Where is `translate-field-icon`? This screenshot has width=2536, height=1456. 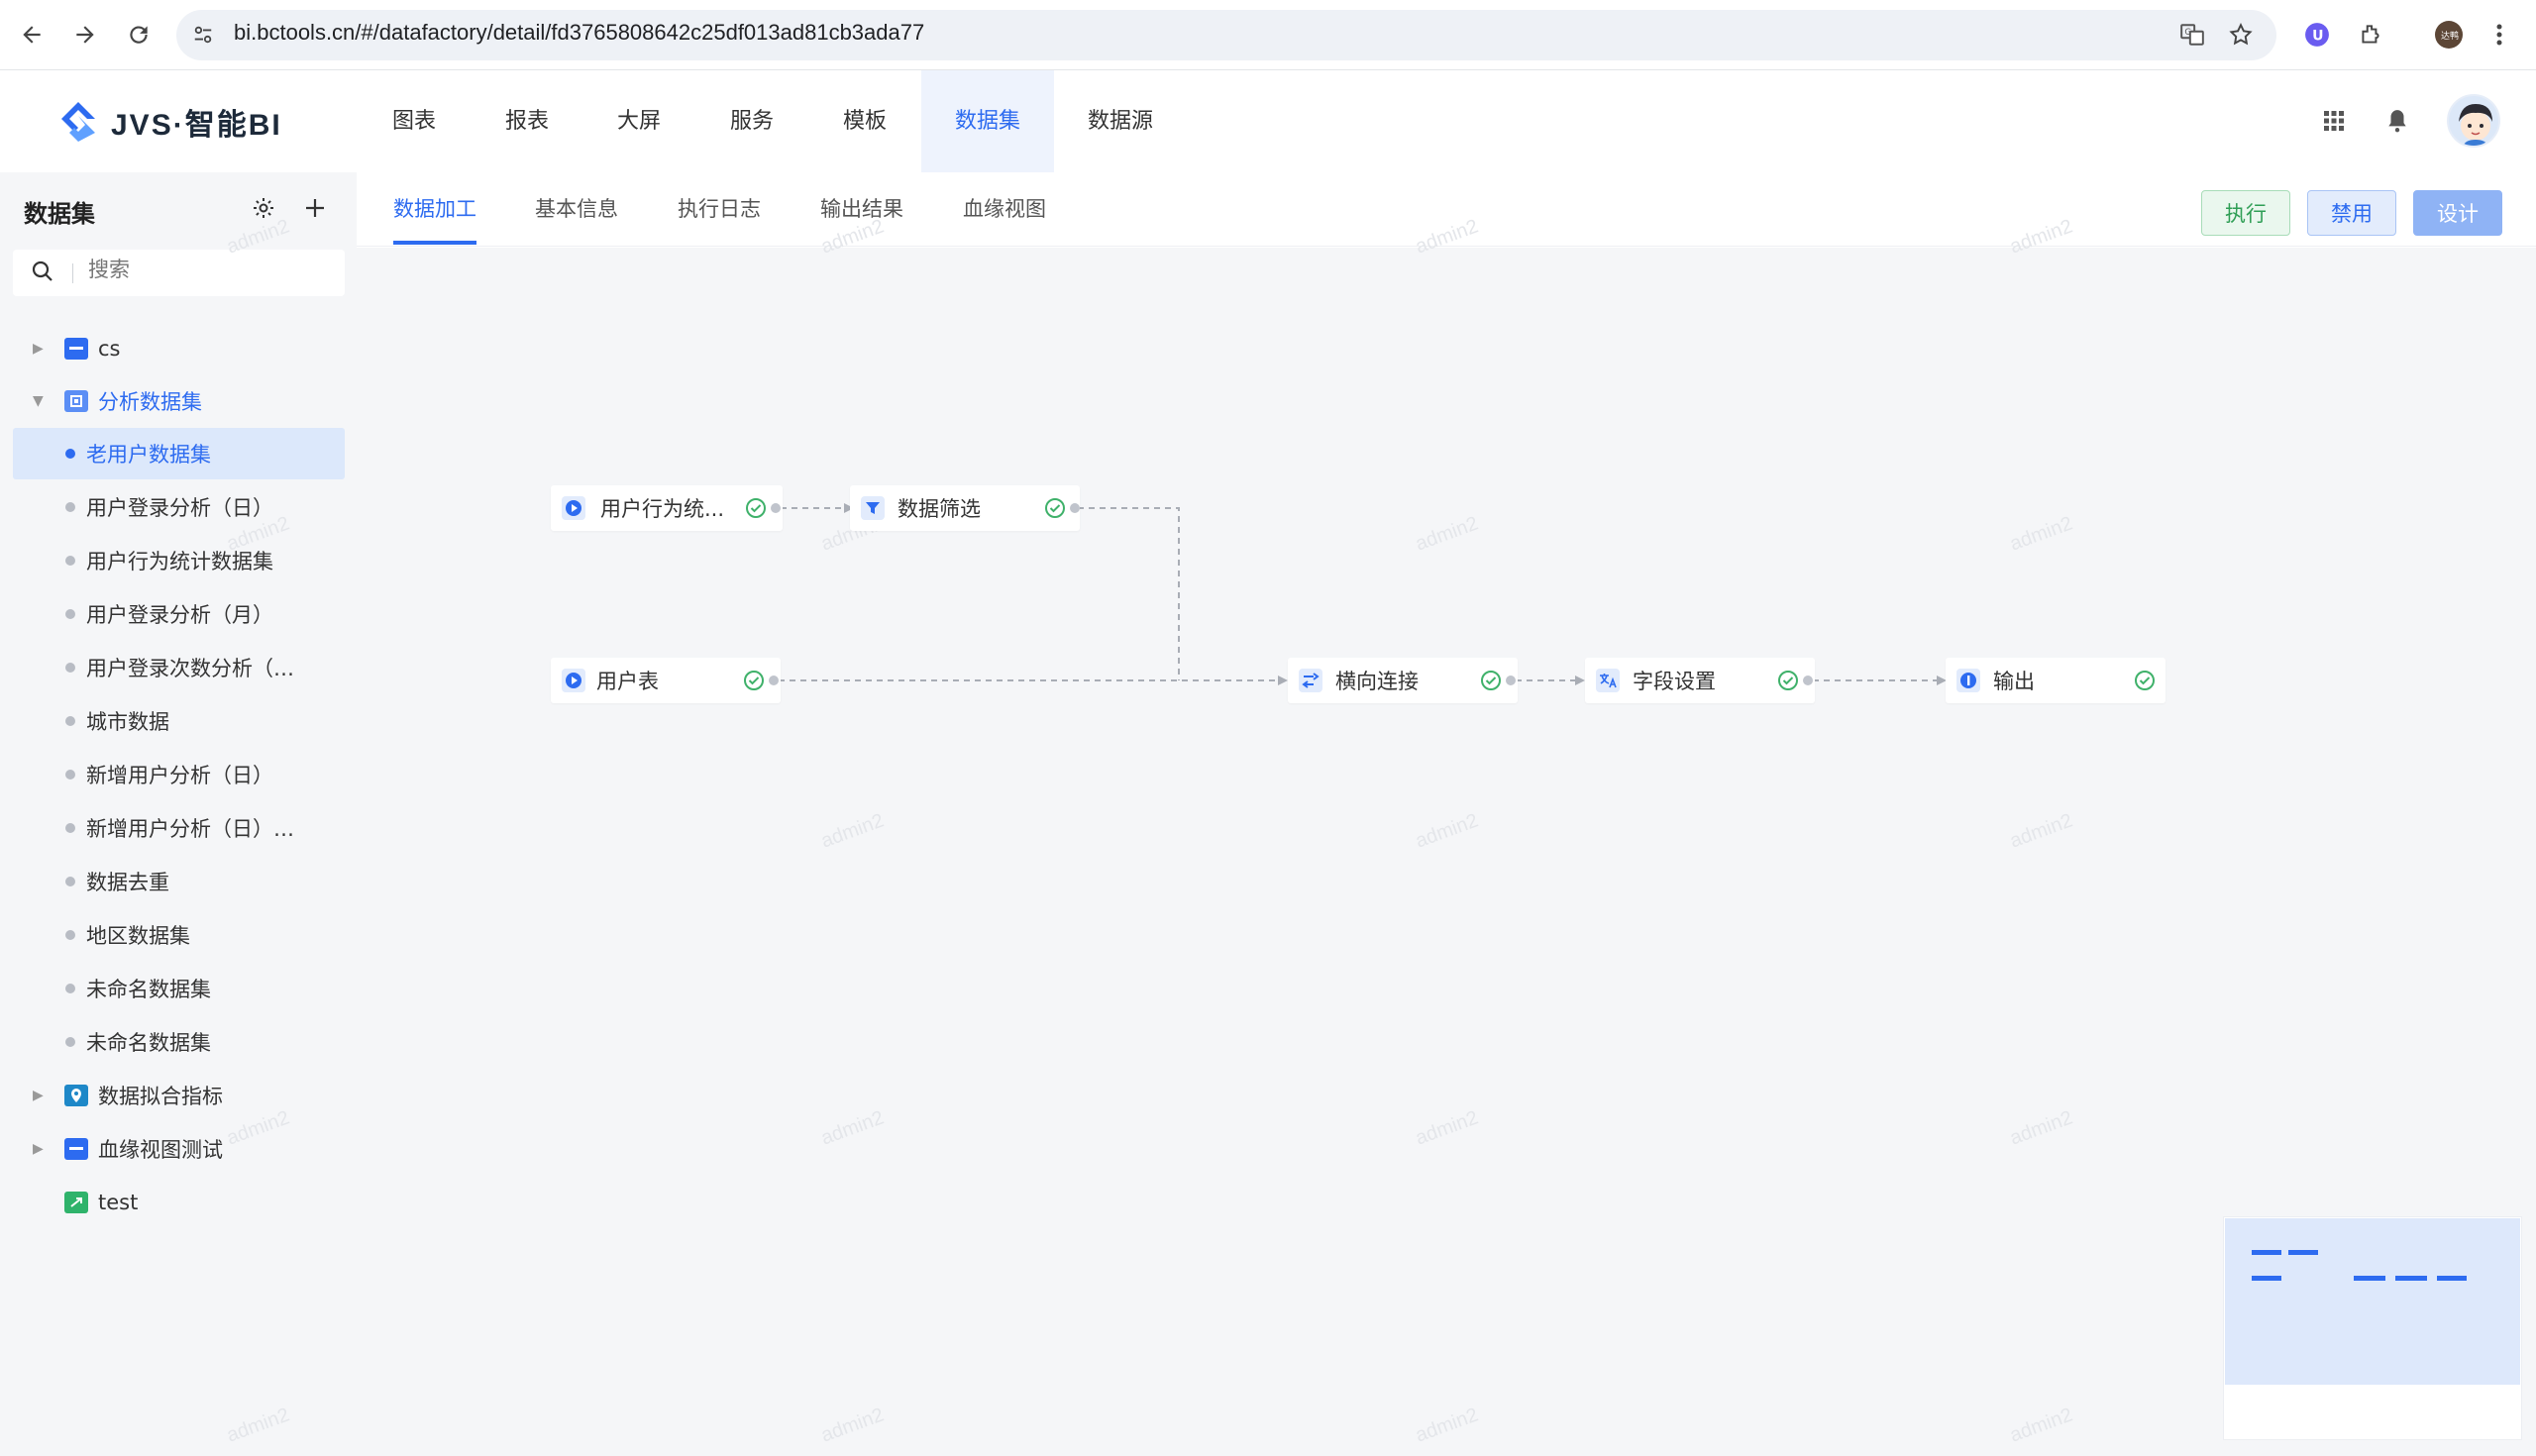 translate-field-icon is located at coordinates (1608, 680).